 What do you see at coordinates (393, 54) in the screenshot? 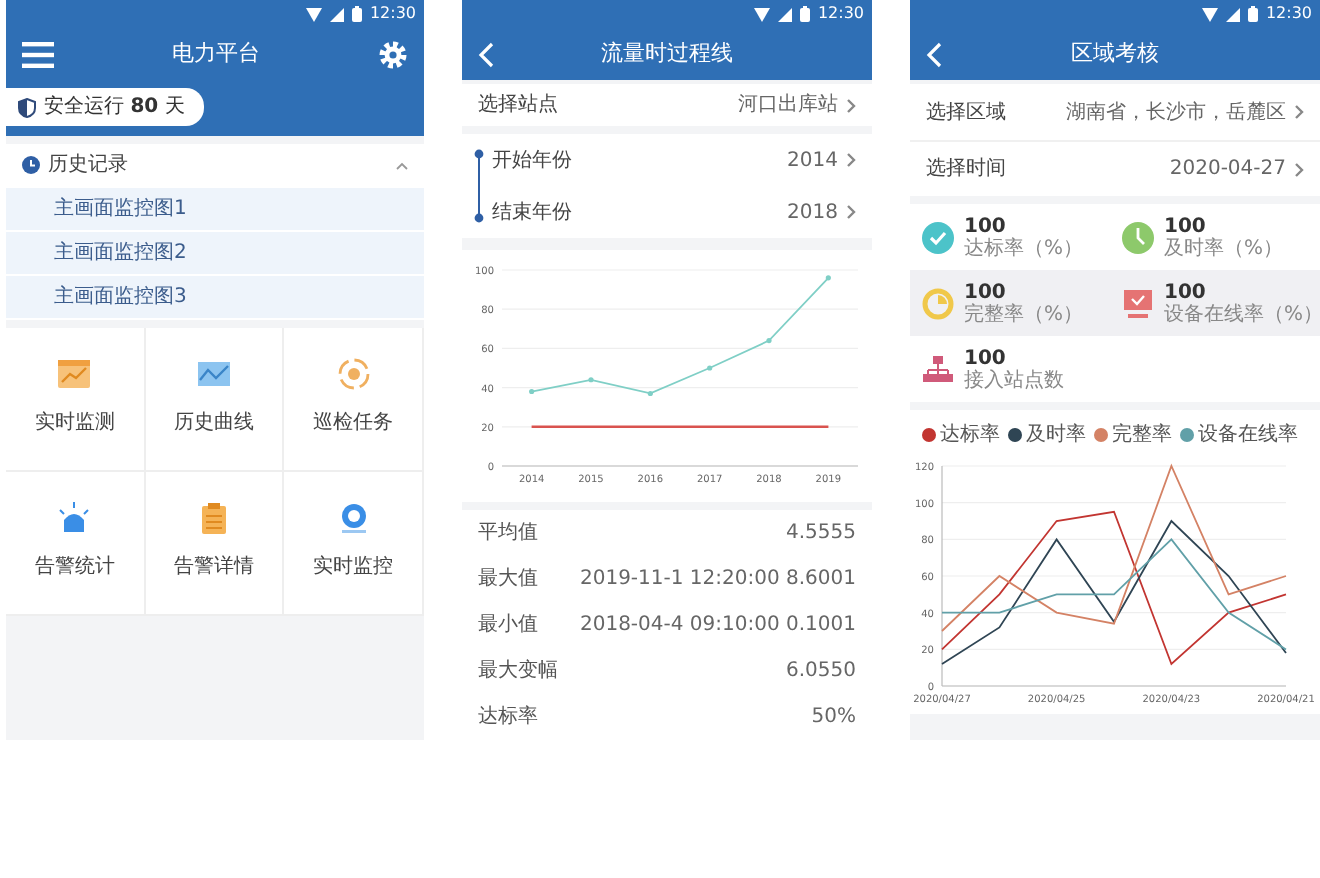
I see `settings-icon` at bounding box center [393, 54].